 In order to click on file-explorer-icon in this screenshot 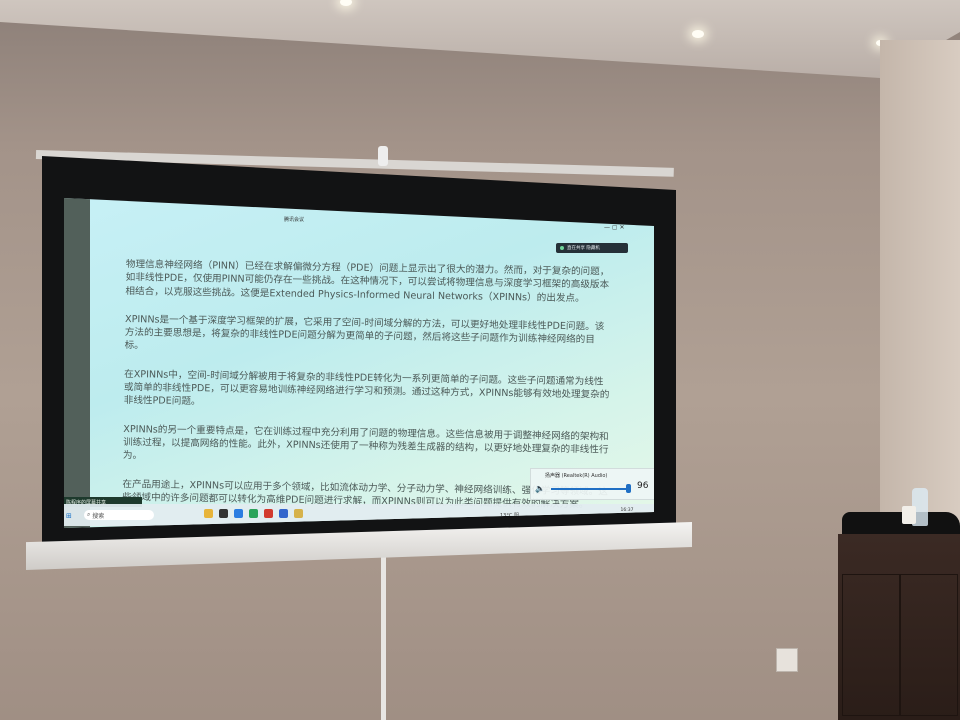, I will do `click(208, 513)`.